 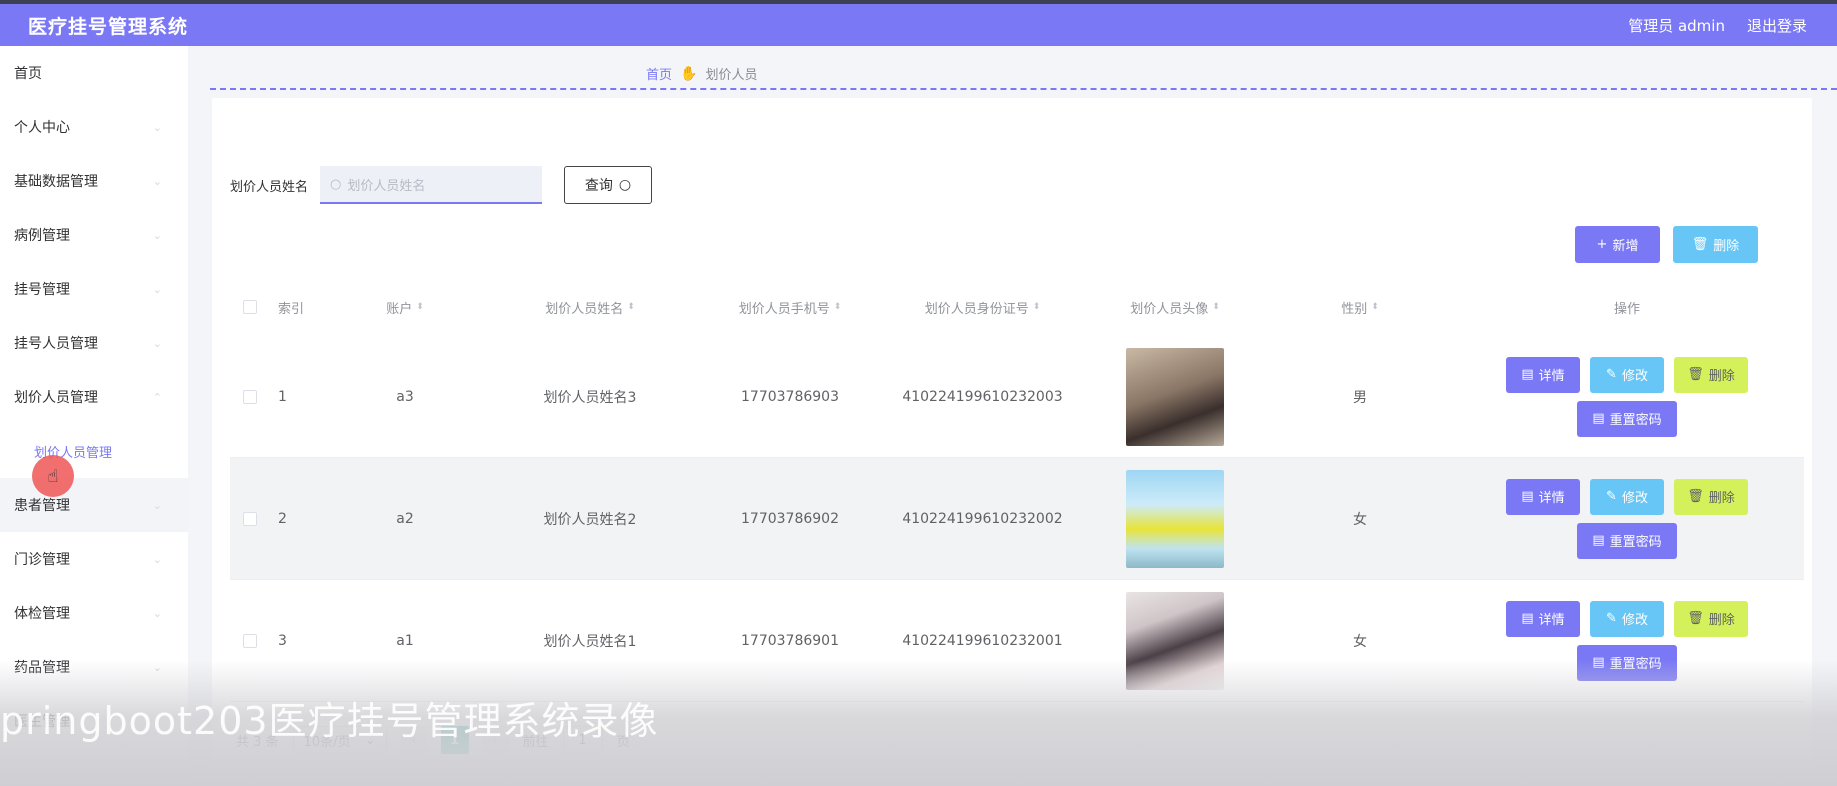 What do you see at coordinates (1360, 519) in the screenshot?
I see `cell-gender: 女` at bounding box center [1360, 519].